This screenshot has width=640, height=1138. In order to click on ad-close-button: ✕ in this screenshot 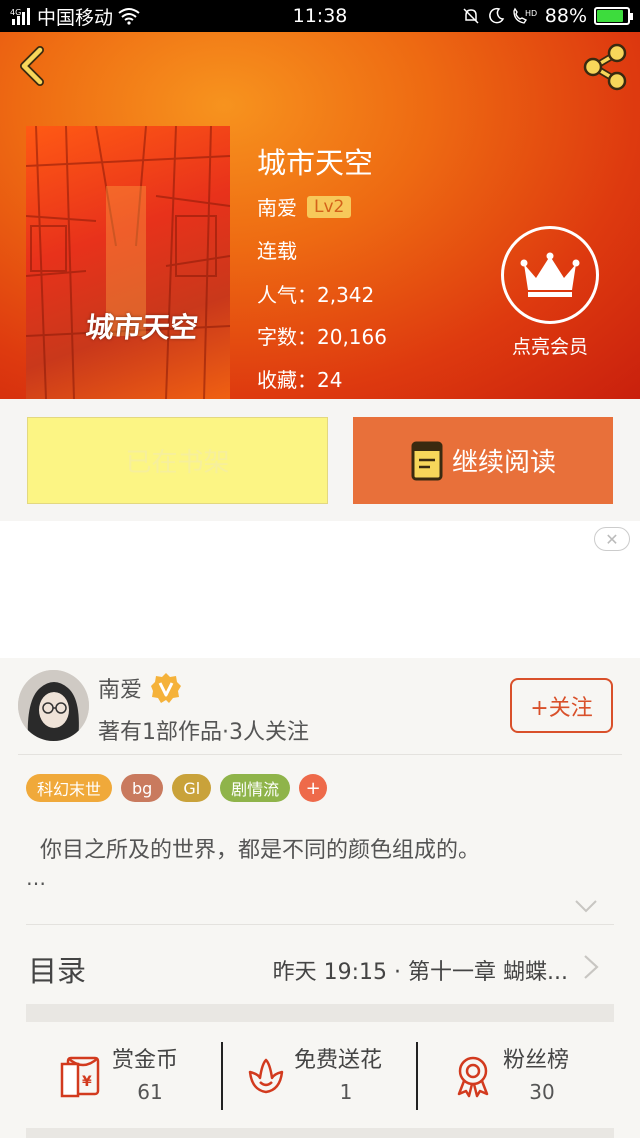, I will do `click(612, 539)`.